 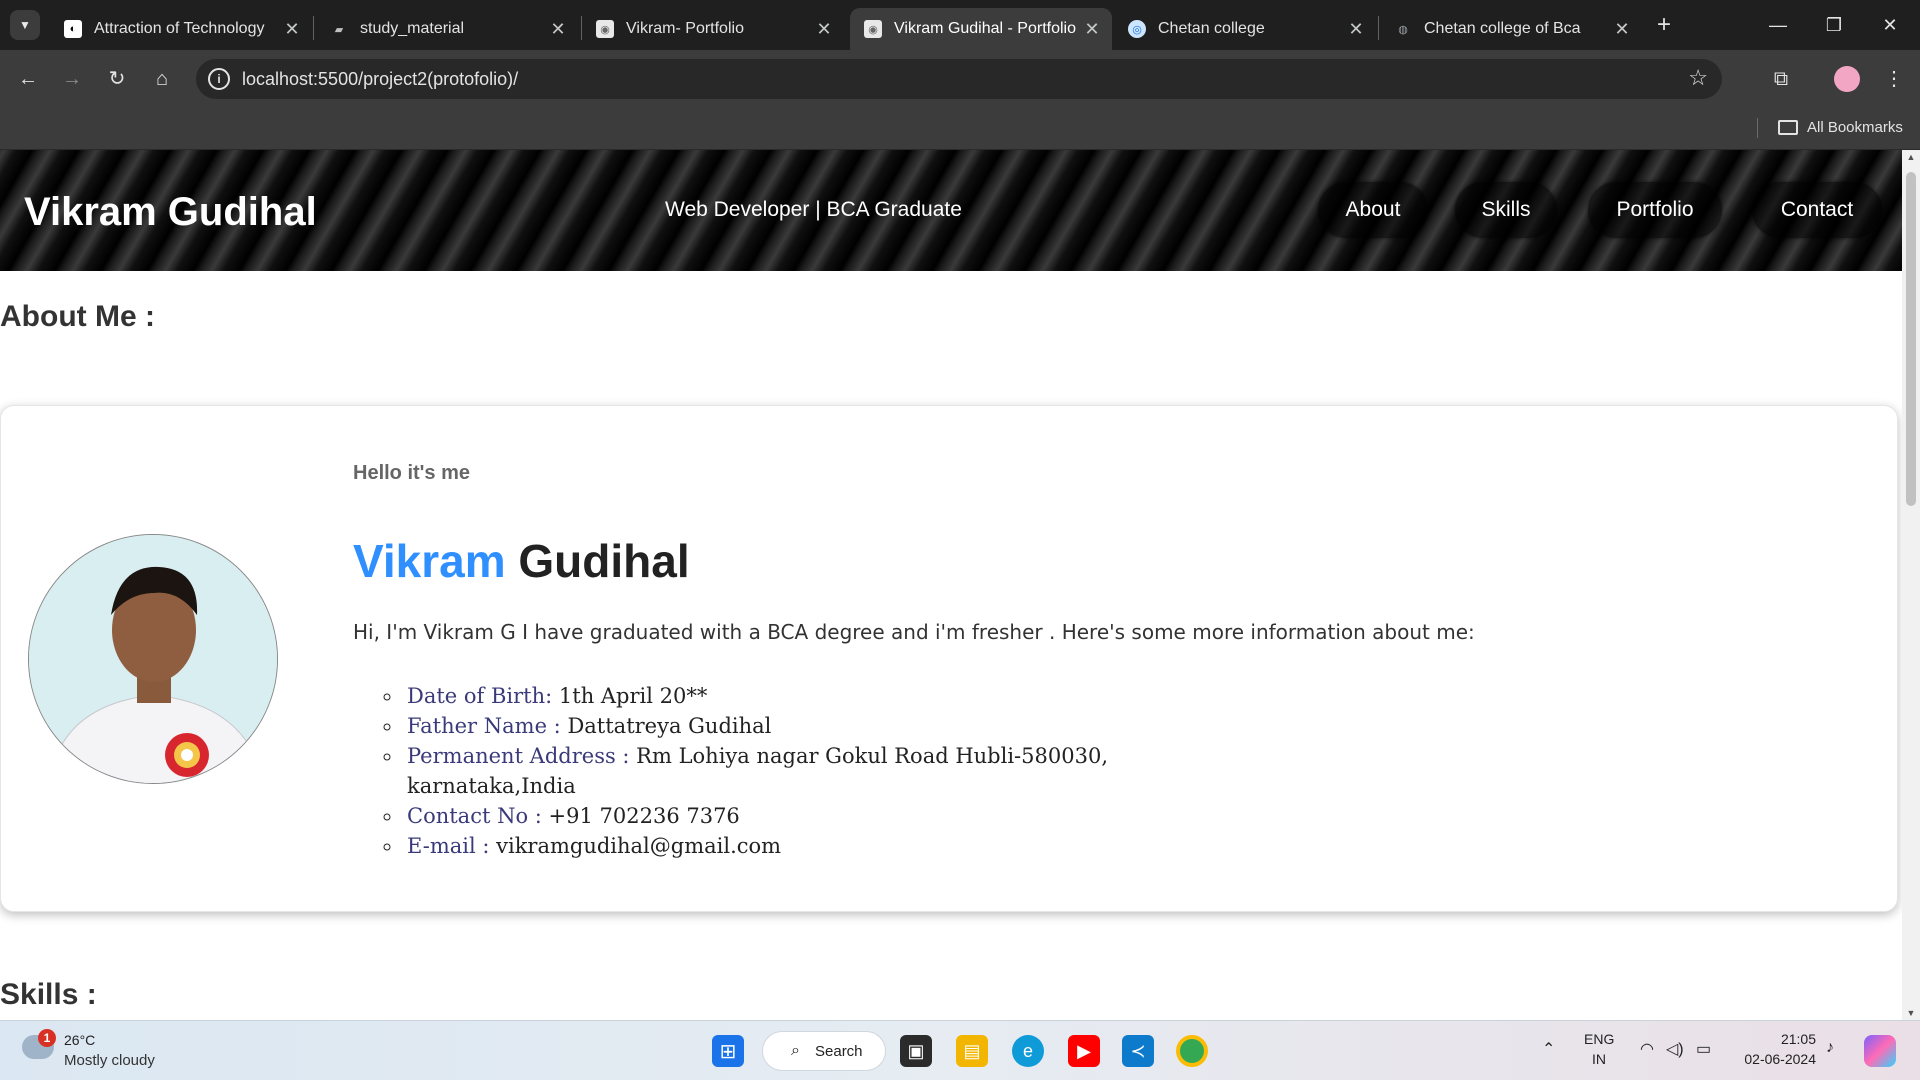 What do you see at coordinates (25, 25) in the screenshot?
I see `tab-search-chevron-icon: ▼` at bounding box center [25, 25].